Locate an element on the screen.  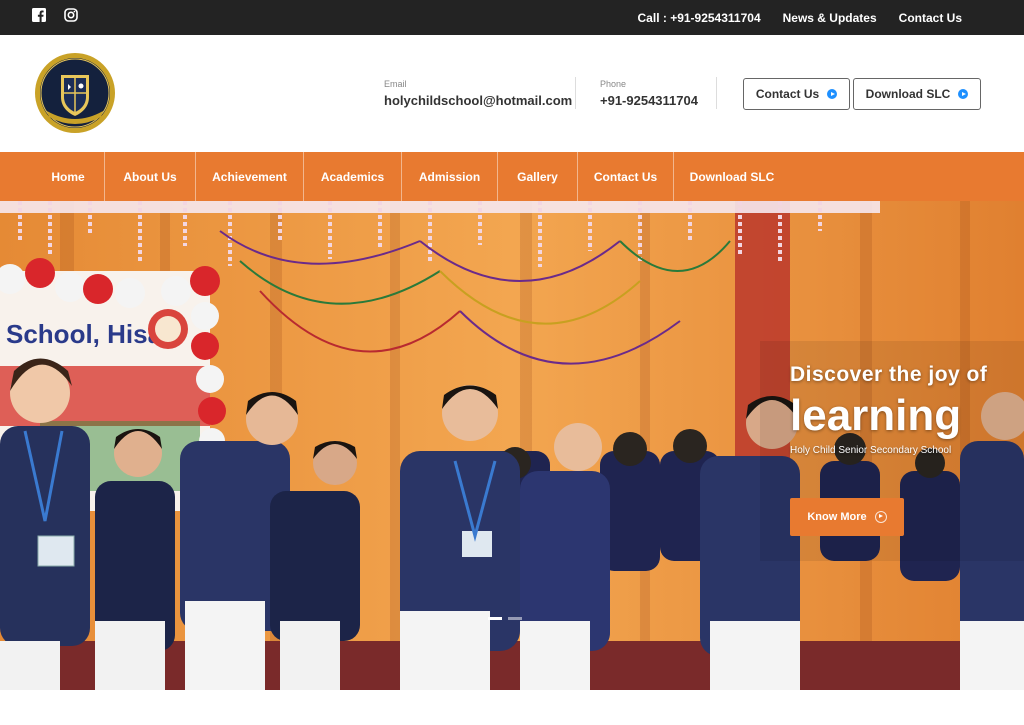
contact-us-button-label: Contact Us is located at coordinates (787, 94).